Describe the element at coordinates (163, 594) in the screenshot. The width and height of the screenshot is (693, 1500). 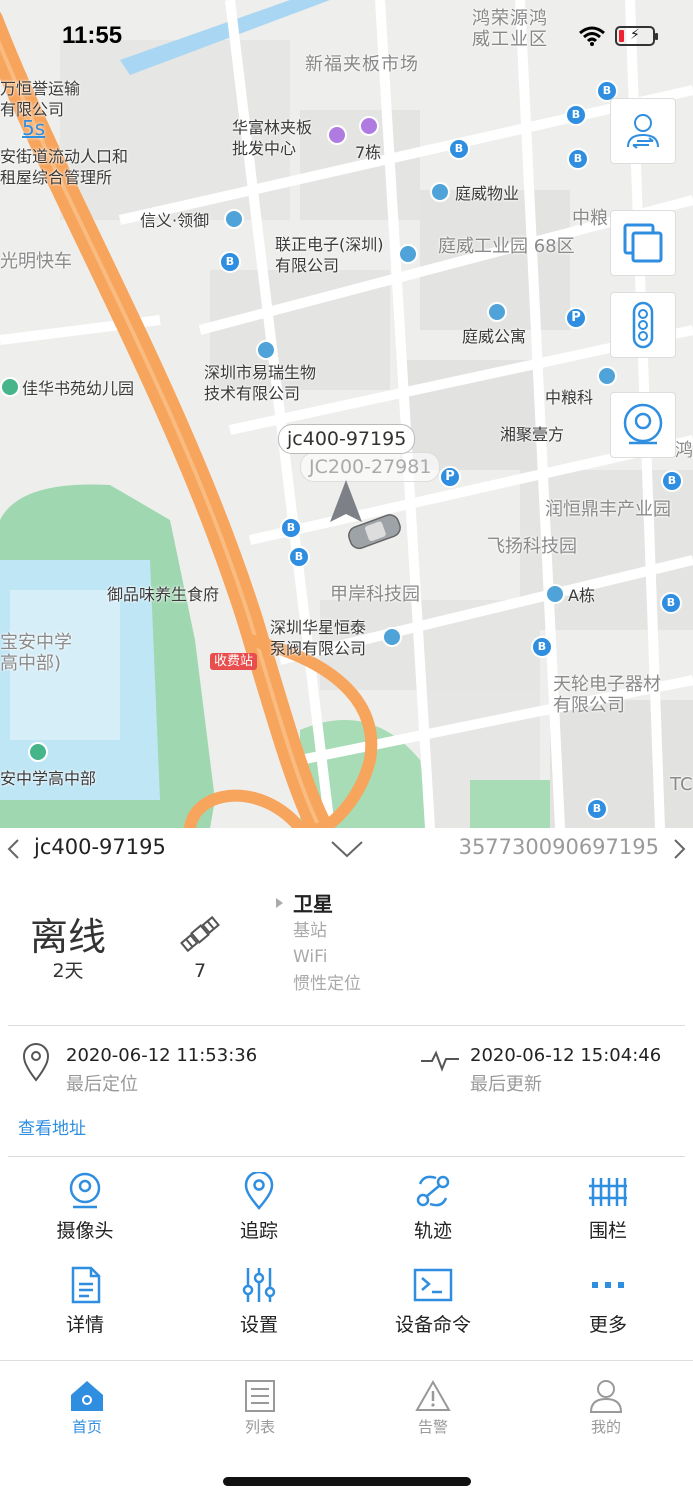
I see `map-label: 御品味养生食府` at that location.